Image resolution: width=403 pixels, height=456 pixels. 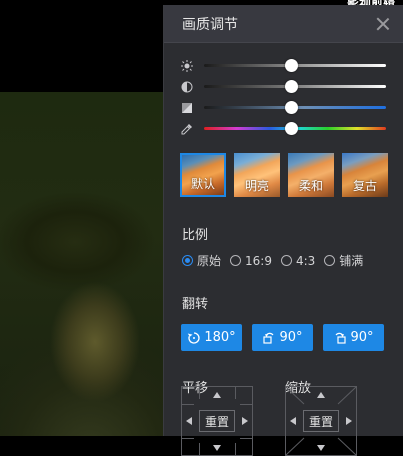 I want to click on ratio-16-9-radio: 16:9, so click(x=251, y=261).